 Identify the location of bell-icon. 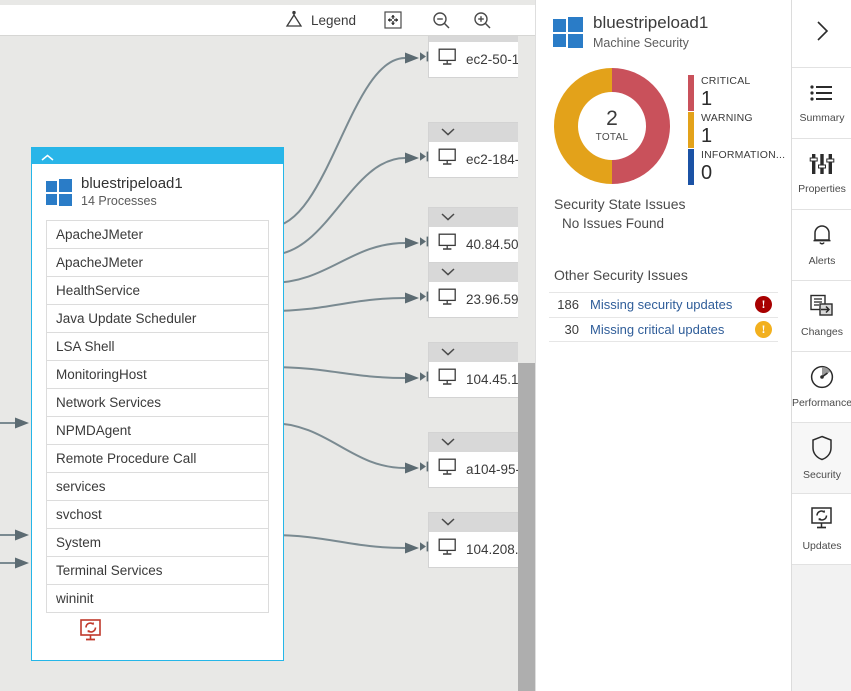
(822, 237).